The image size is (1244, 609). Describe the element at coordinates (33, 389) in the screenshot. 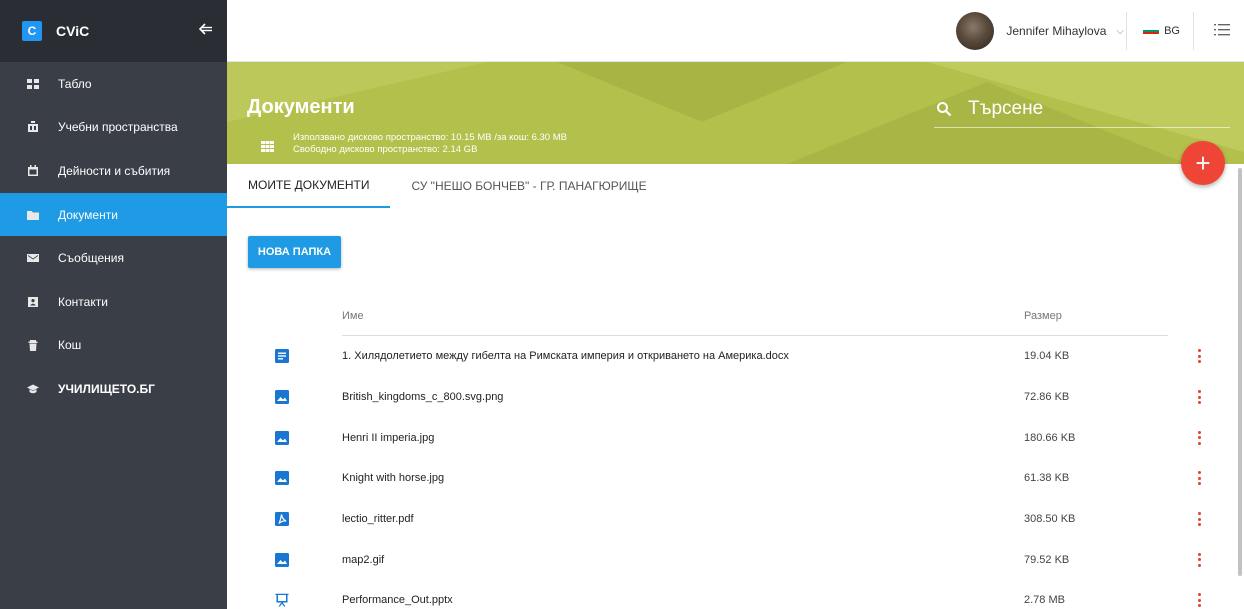

I see `graduation-cap-icon` at that location.